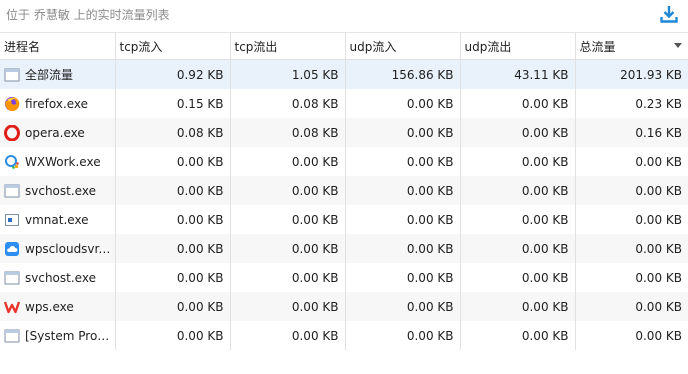  I want to click on column-header-total: 总流量, so click(631, 46).